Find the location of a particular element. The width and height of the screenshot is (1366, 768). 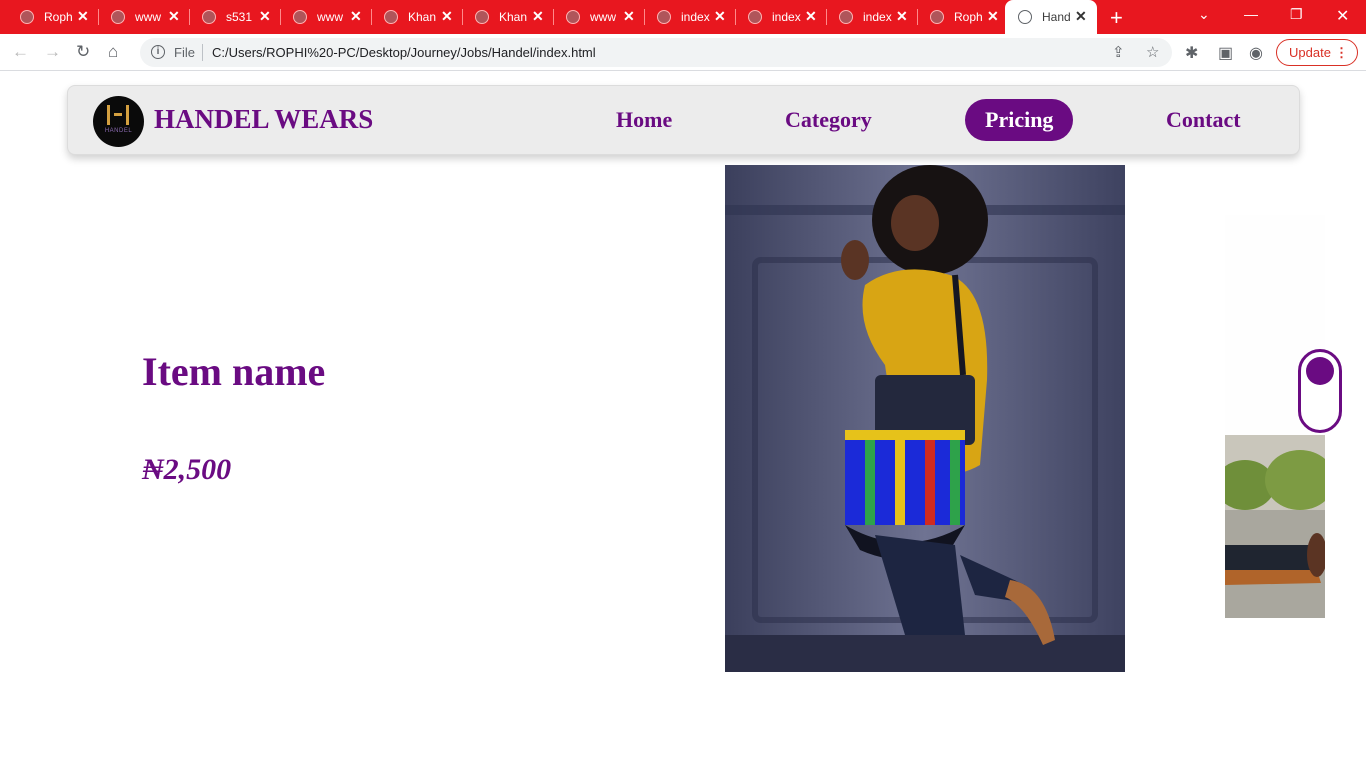

bookmark-star-icon: ☆ is located at coordinates (1152, 52).